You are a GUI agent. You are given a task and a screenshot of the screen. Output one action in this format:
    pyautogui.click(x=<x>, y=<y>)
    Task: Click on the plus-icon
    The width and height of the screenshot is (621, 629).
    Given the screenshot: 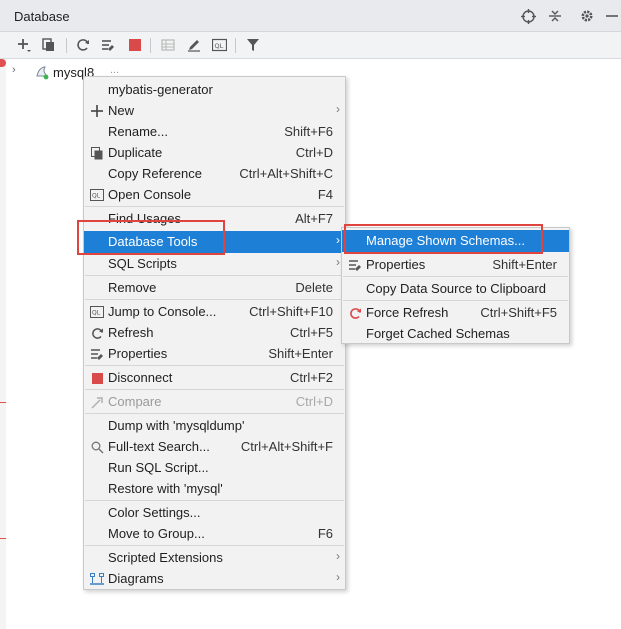 What is the action you would take?
    pyautogui.click(x=97, y=111)
    